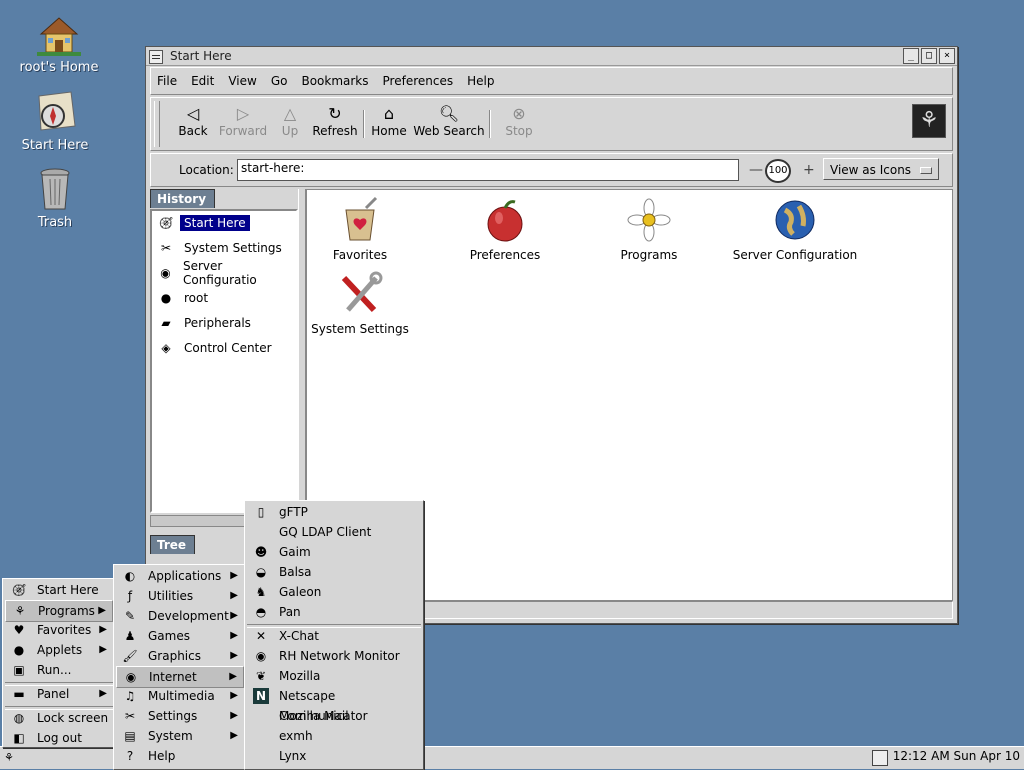 The image size is (1024, 770). I want to click on menu-item-panel: ▬ Panel ▶, so click(59, 694).